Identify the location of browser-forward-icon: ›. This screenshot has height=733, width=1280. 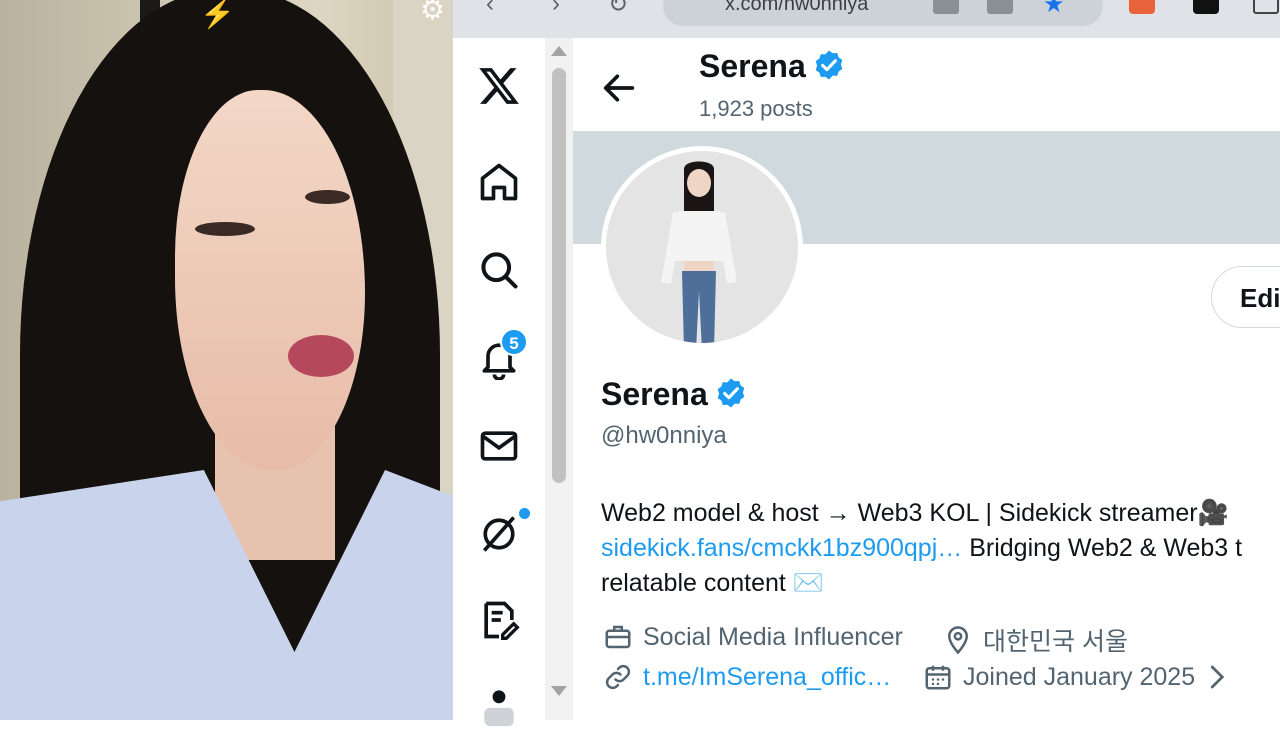
(556, 10).